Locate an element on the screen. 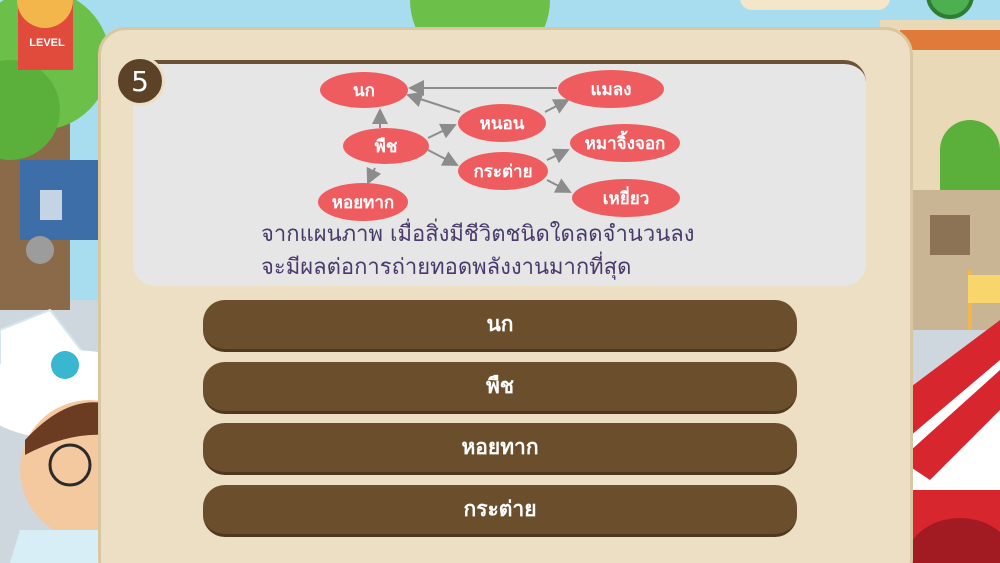 The height and width of the screenshot is (563, 1000). answer-button-2: พืช is located at coordinates (500, 388).